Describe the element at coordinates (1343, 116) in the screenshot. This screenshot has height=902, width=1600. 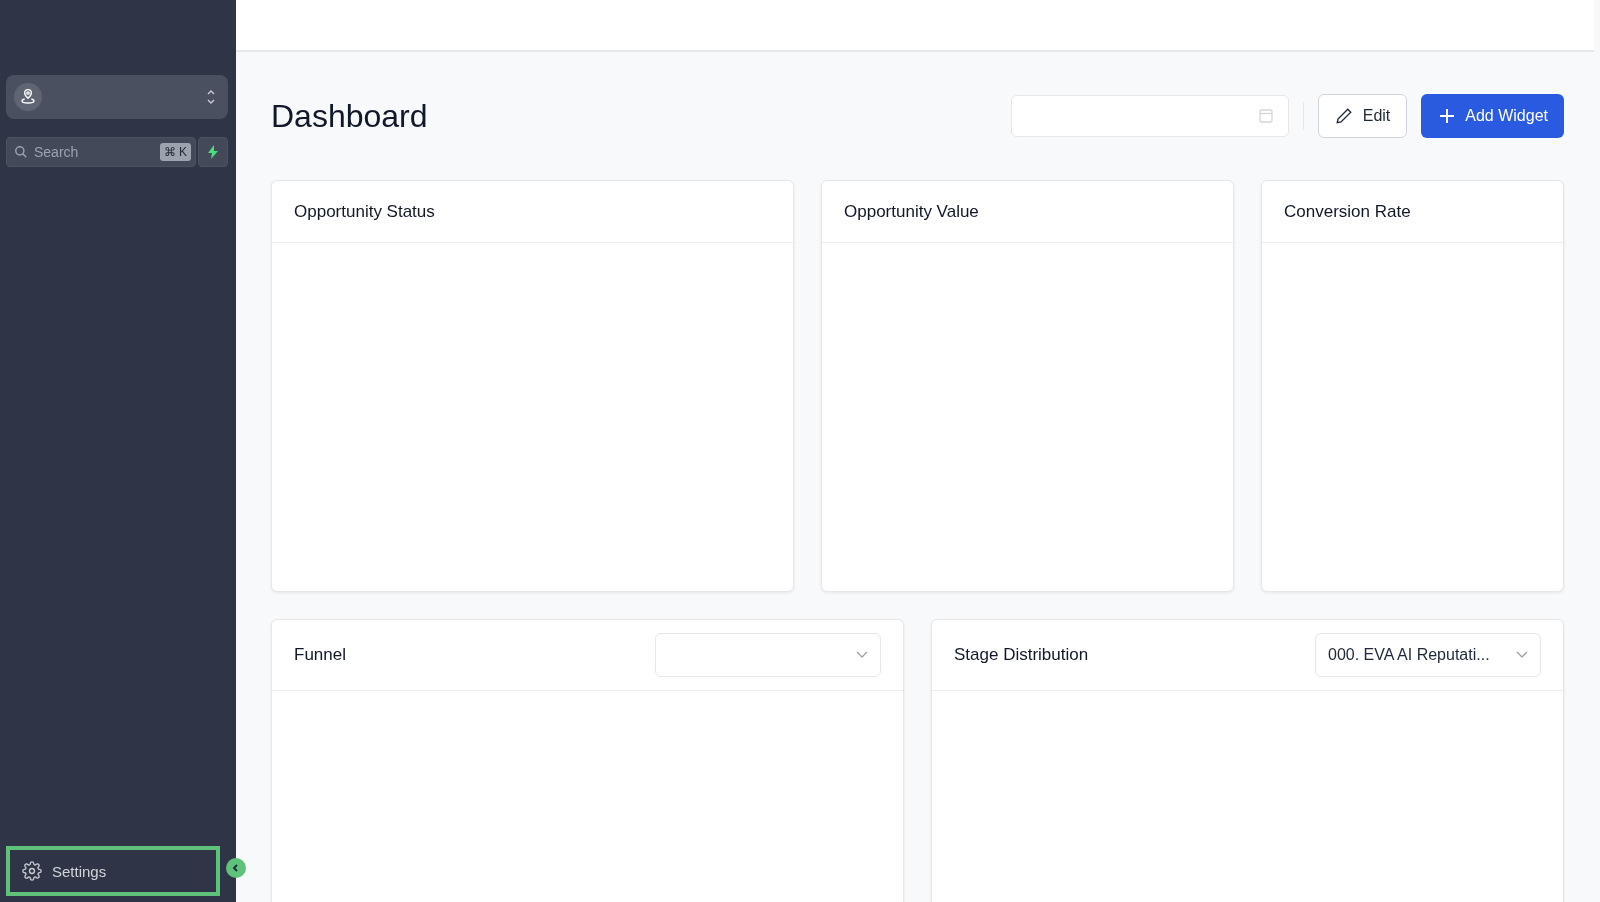
I see `pencil-icon` at that location.